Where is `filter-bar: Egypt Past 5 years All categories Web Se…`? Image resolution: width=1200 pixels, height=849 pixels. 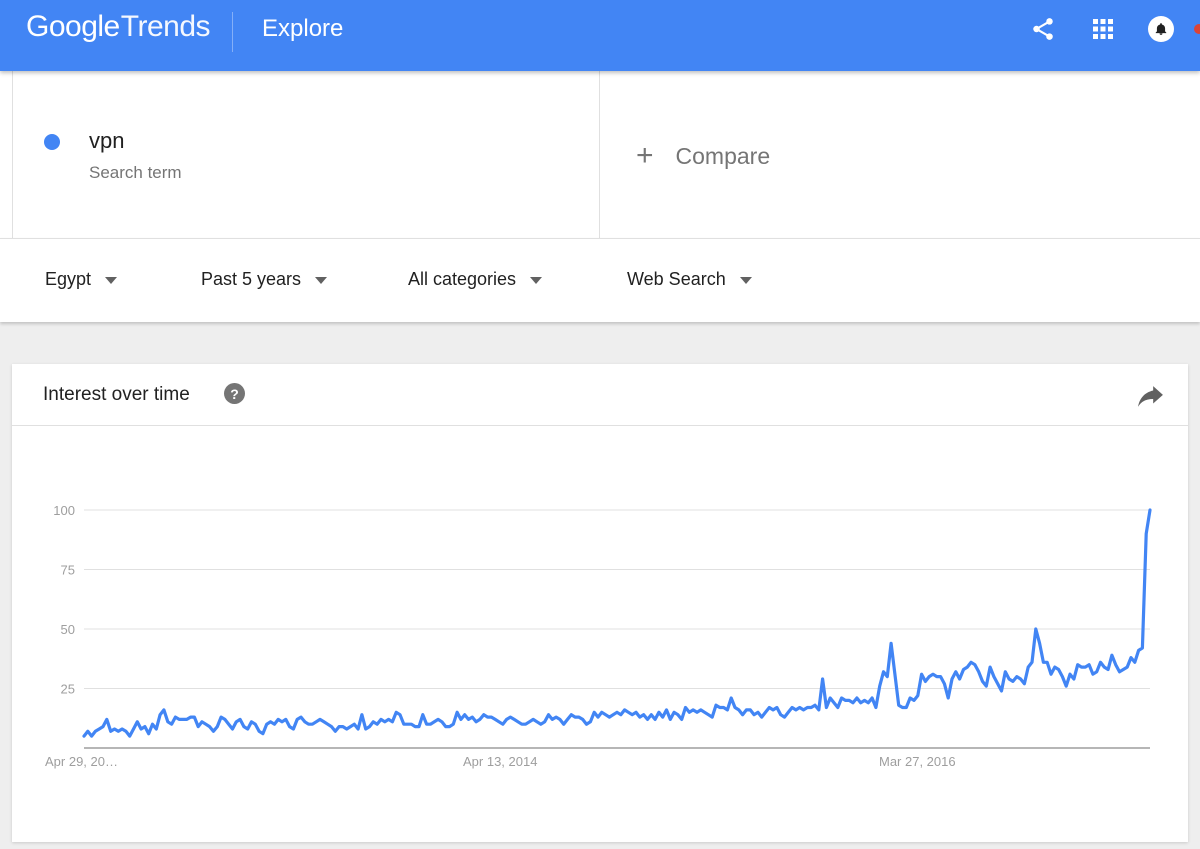
filter-bar: Egypt Past 5 years All categories Web Se… is located at coordinates (600, 280).